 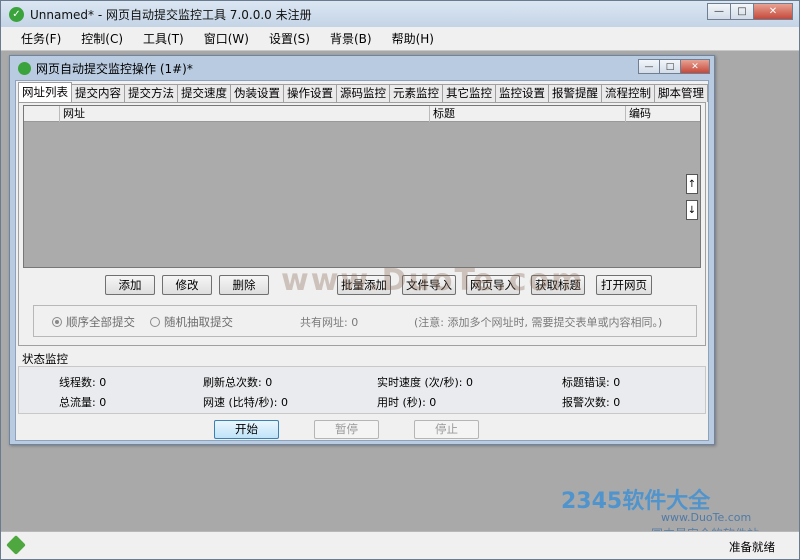 I want to click on stat-realtime-speed: 实时速度 (次/秒): 0, so click(x=425, y=382).